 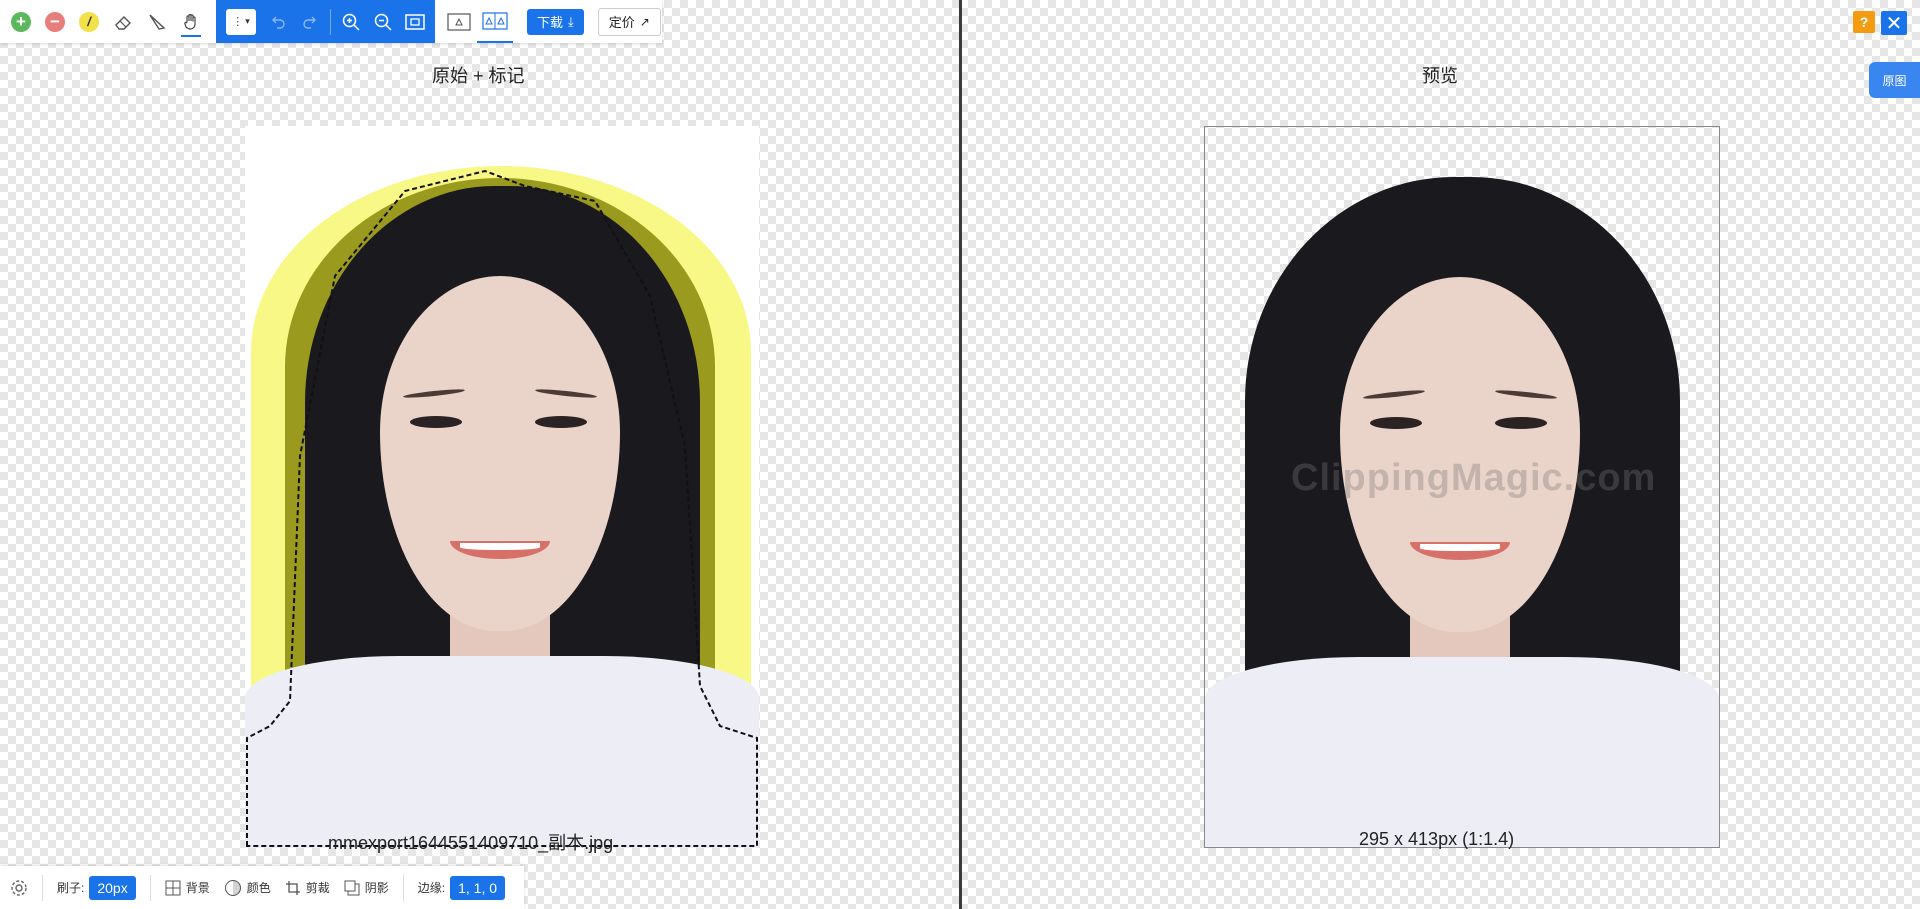 I want to click on teeth, so click(x=1460, y=547).